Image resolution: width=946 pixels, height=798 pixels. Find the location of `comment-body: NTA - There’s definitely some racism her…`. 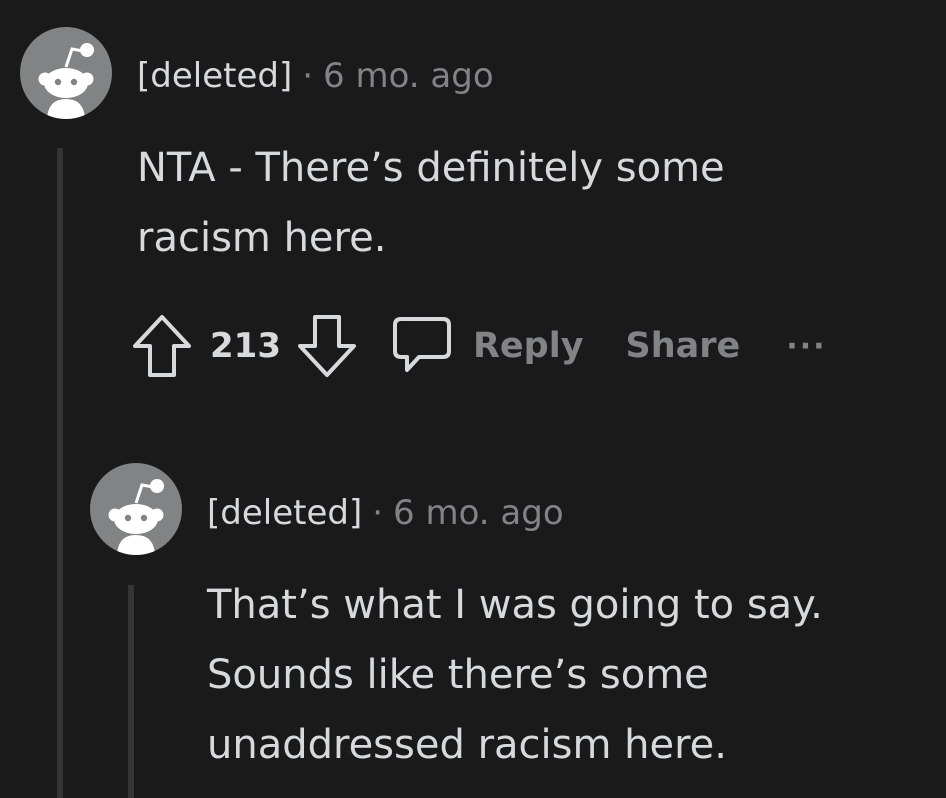

comment-body: NTA - There’s definitely some racism her… is located at coordinates (431, 203).